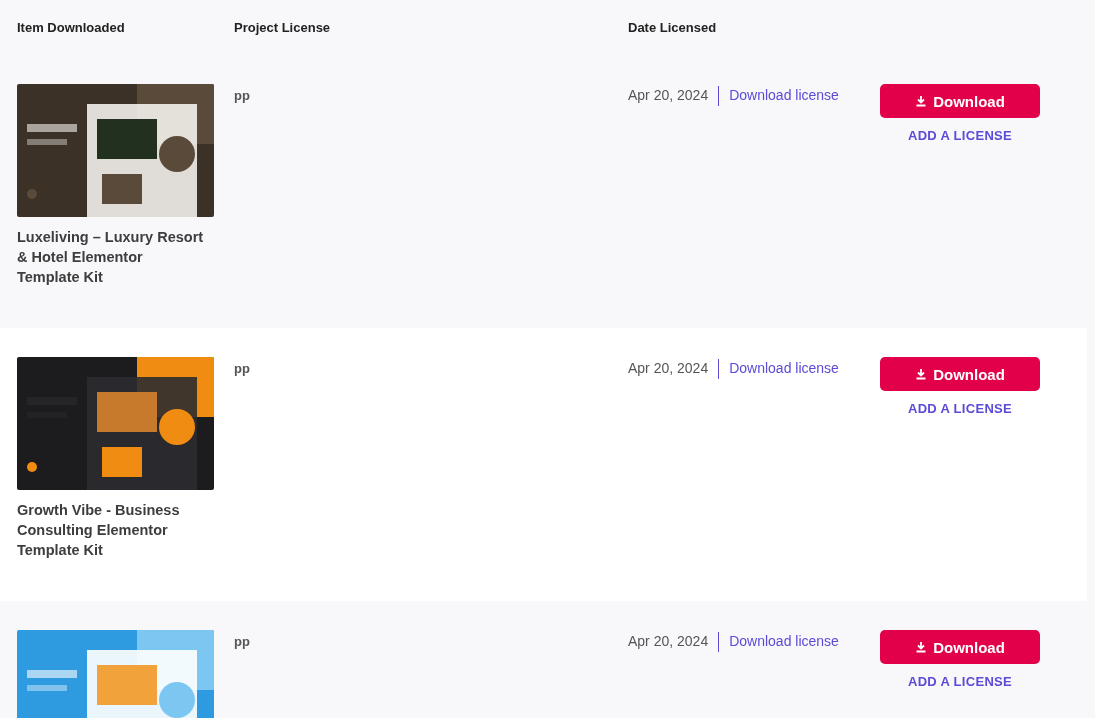 This screenshot has height=718, width=1095. Describe the element at coordinates (282, 27) in the screenshot. I see `column-header: Project License` at that location.